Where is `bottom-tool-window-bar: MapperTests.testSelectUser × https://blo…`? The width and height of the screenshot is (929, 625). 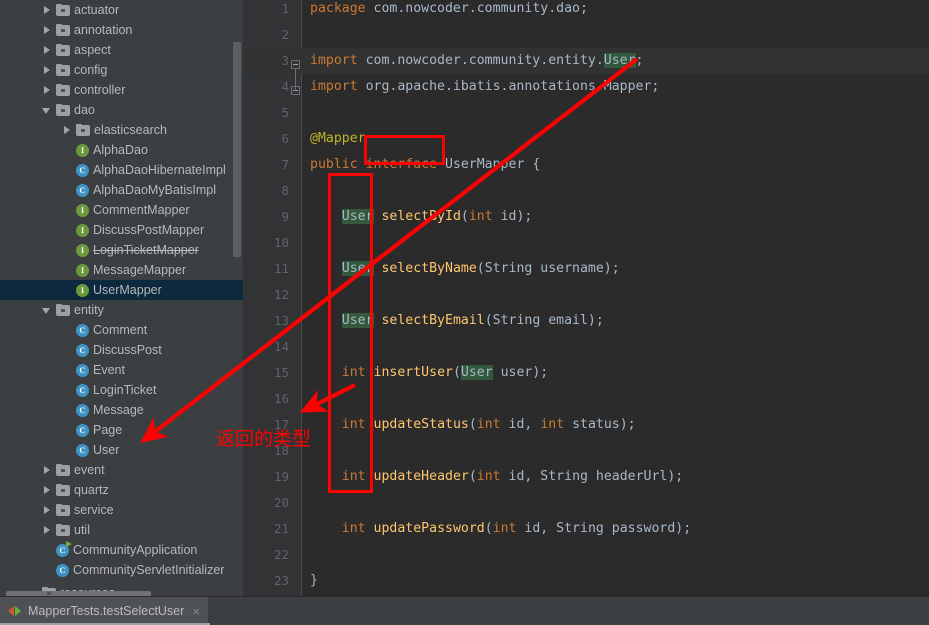
bottom-tool-window-bar: MapperTests.testSelectUser × https://blo… is located at coordinates (464, 610).